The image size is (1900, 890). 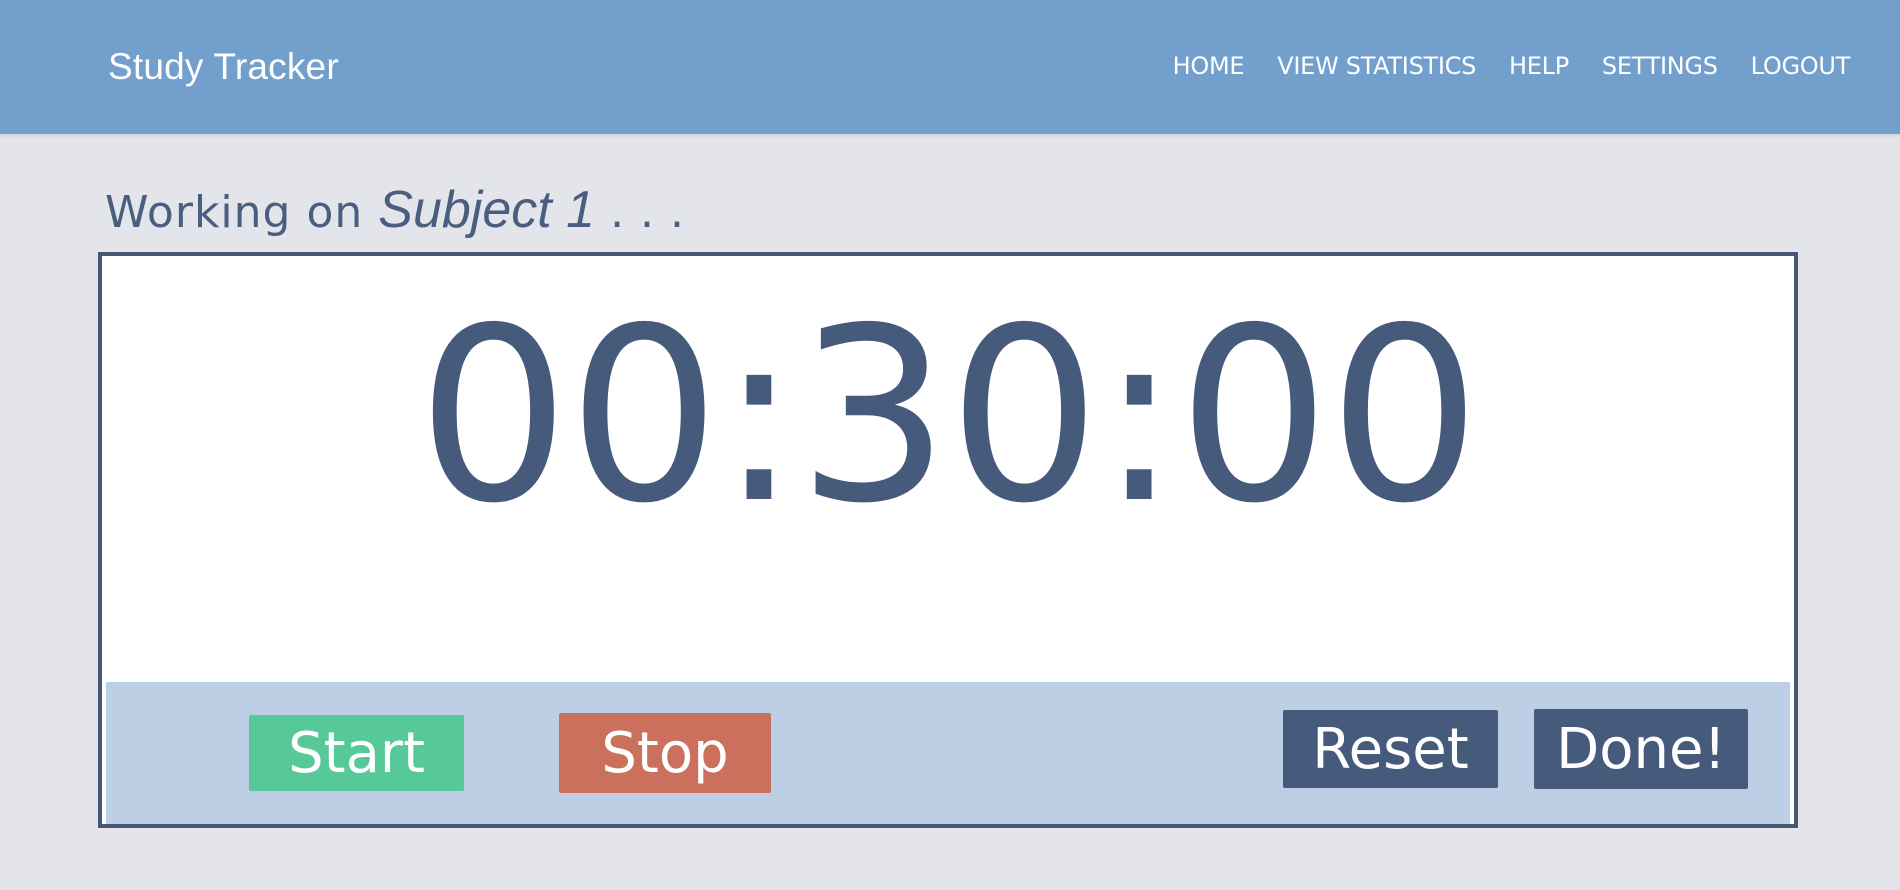 I want to click on nav-settings-link: SETTINGS, so click(x=1660, y=66).